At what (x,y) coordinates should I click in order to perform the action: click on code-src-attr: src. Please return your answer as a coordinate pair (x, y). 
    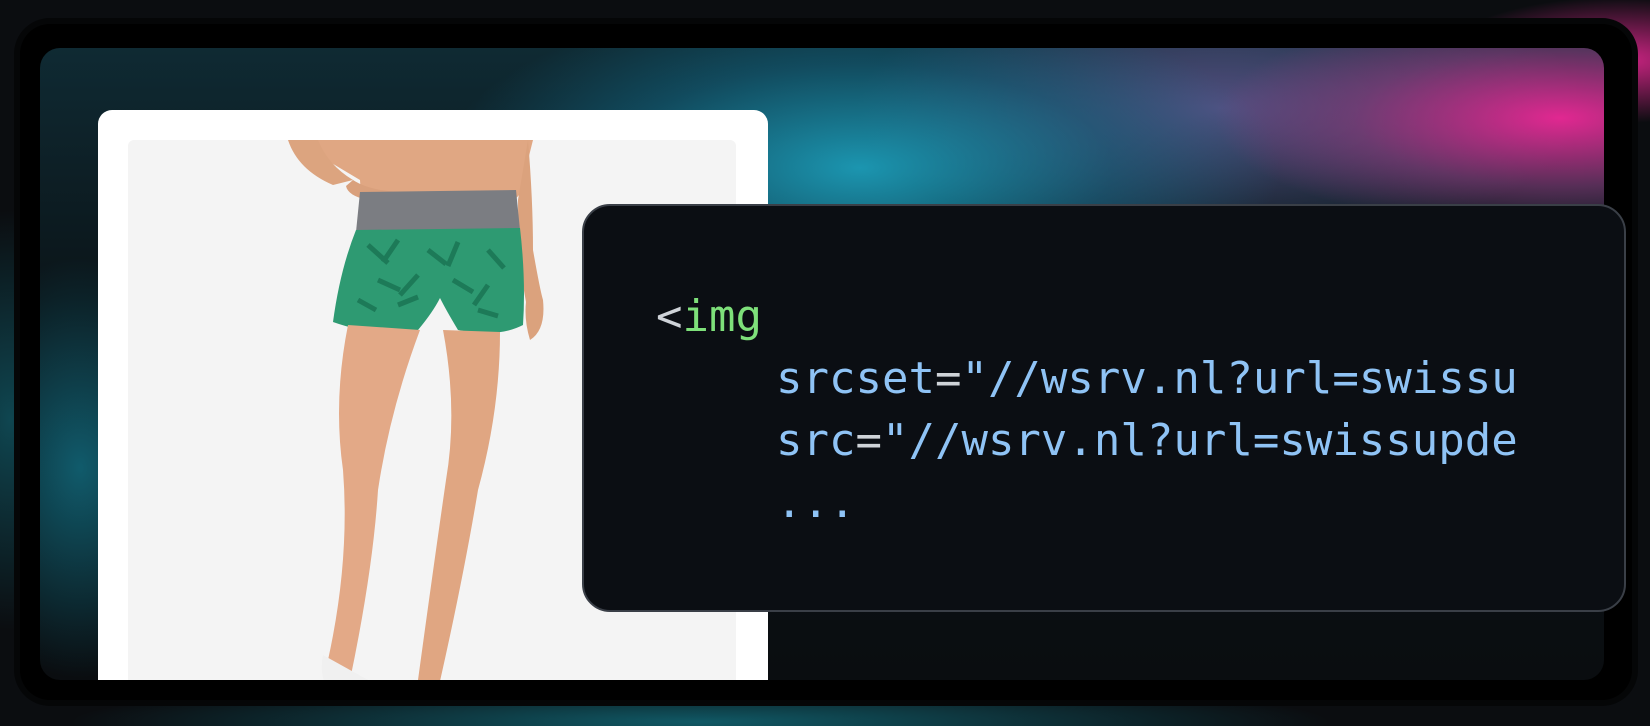
    Looking at the image, I should click on (816, 440).